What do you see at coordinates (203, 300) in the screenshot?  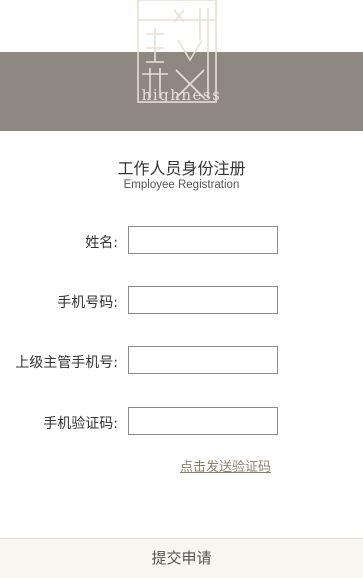 I see `phone-input` at bounding box center [203, 300].